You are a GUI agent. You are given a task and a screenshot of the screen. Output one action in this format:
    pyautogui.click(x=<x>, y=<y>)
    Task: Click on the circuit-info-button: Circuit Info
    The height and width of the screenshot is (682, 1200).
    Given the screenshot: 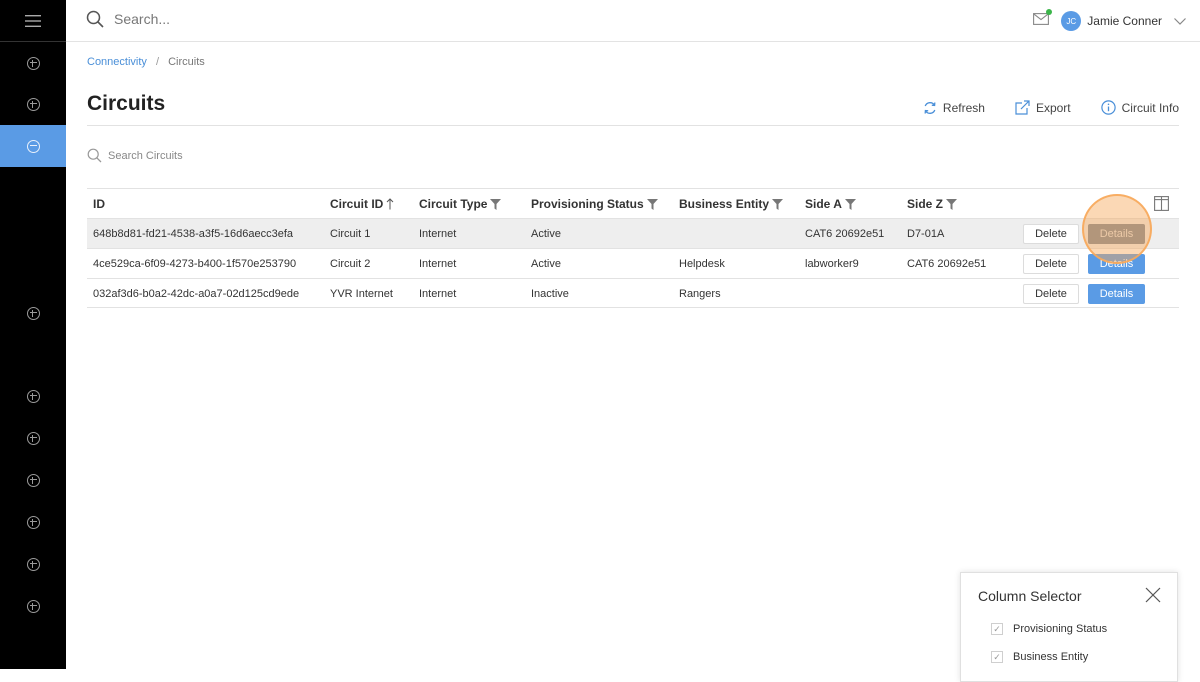 What is the action you would take?
    pyautogui.click(x=1139, y=107)
    